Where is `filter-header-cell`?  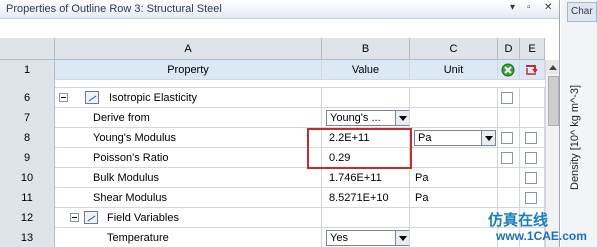
filter-header-cell is located at coordinates (532, 70).